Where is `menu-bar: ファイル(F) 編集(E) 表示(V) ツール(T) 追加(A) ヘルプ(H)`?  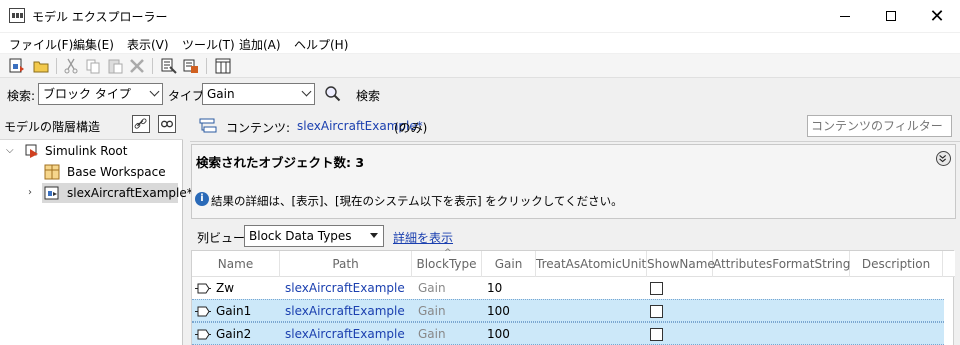
menu-bar: ファイル(F) 編集(E) 表示(V) ツール(T) 追加(A) ヘルプ(H) is located at coordinates (480, 43).